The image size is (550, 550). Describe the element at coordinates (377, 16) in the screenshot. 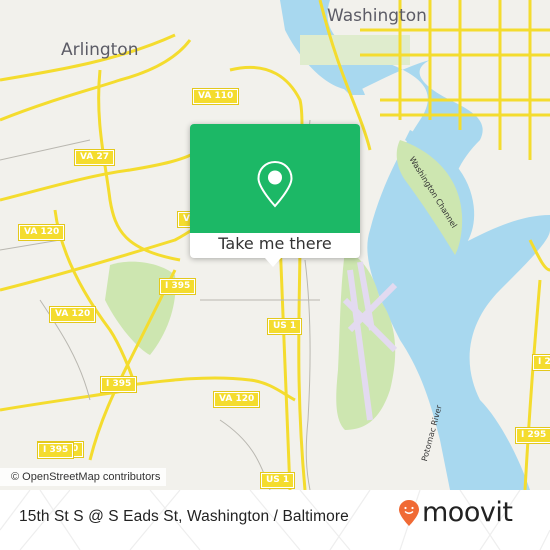

I see `city-label-washington: Washington` at that location.